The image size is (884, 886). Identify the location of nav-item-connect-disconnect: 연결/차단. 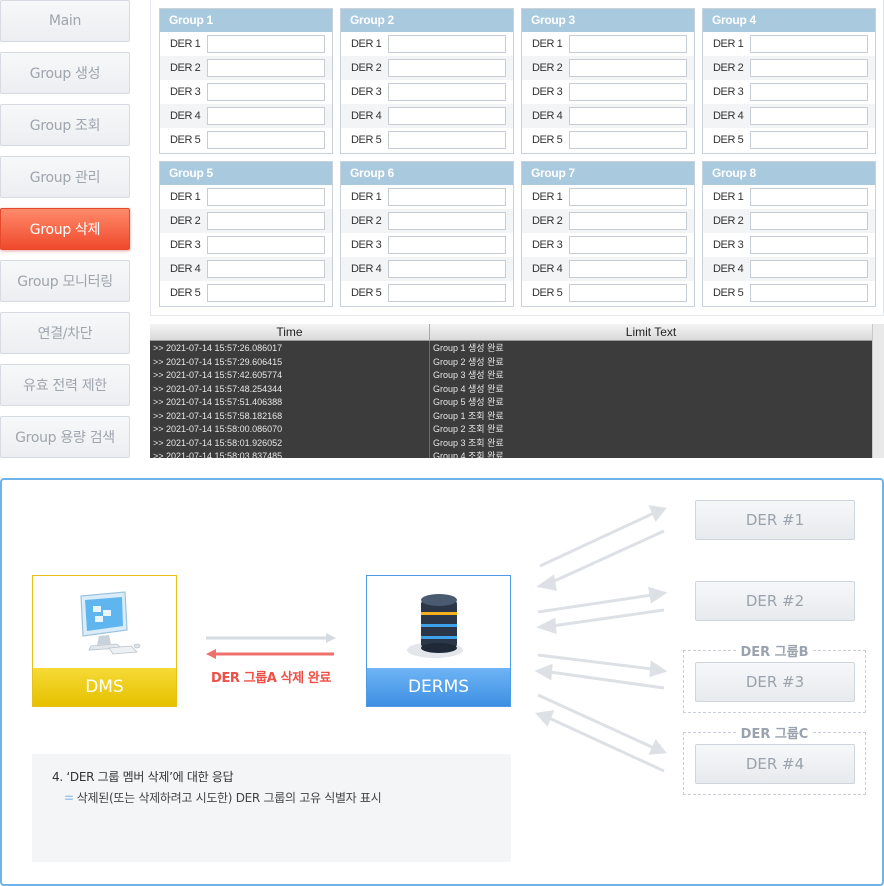
(65, 333).